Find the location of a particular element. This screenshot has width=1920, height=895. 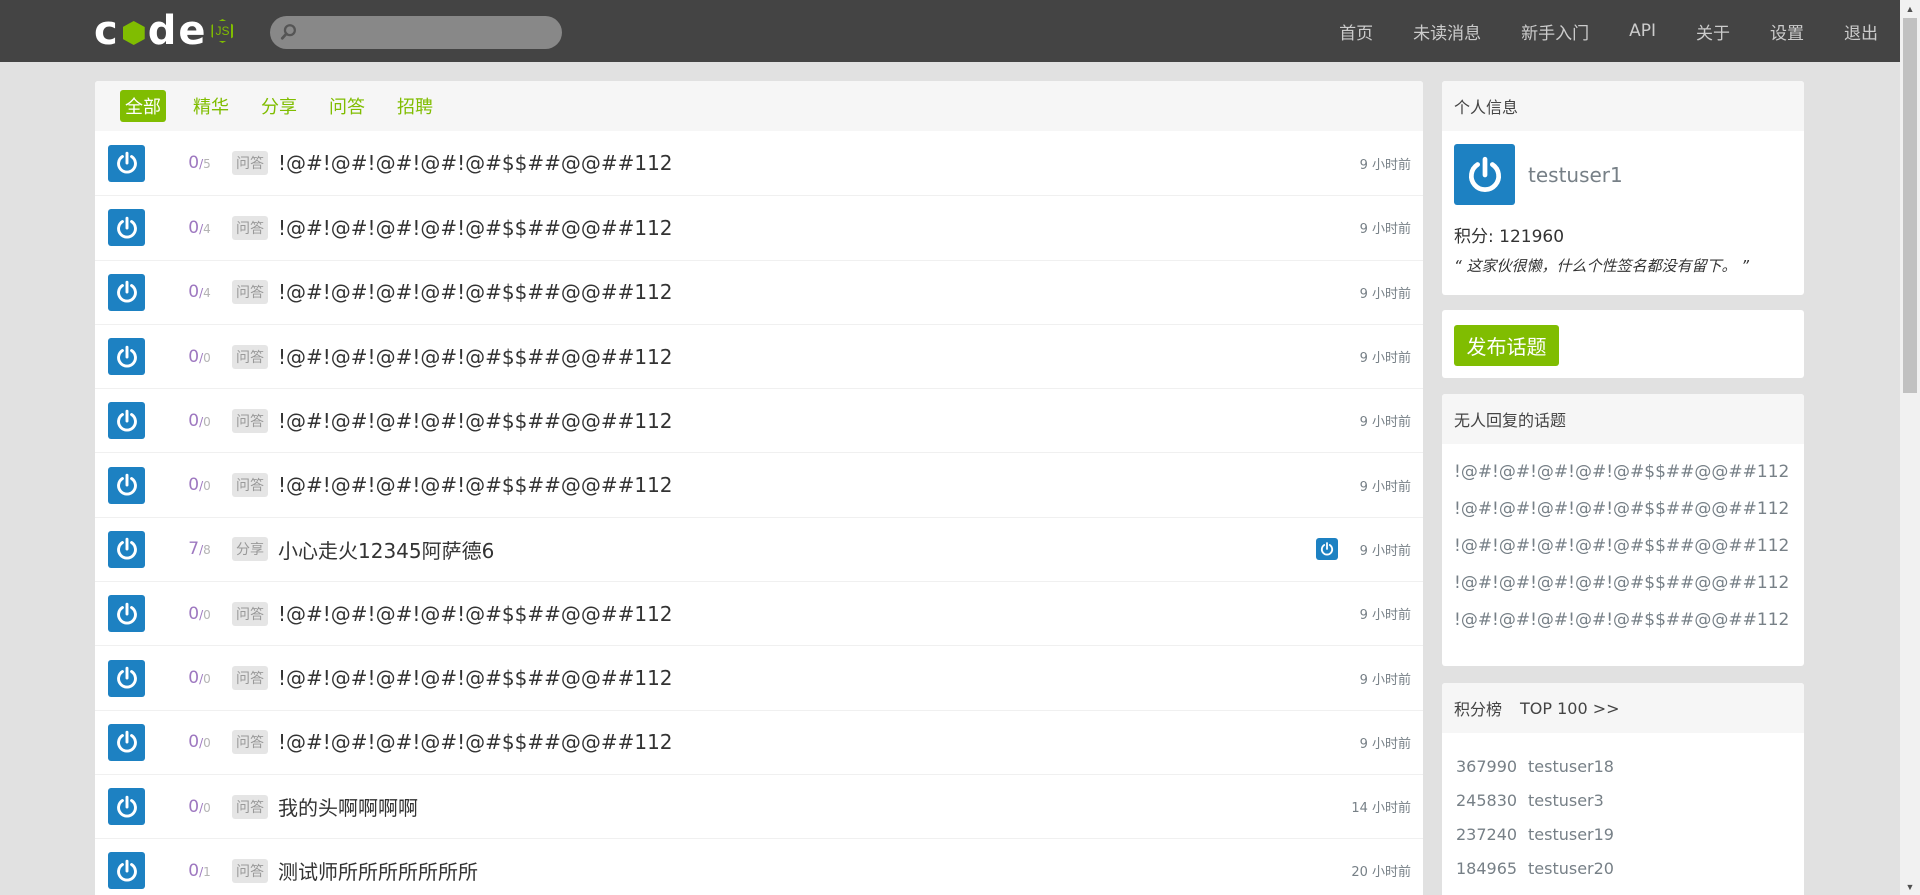

create-topic-panel: 发布话题 is located at coordinates (1623, 344).